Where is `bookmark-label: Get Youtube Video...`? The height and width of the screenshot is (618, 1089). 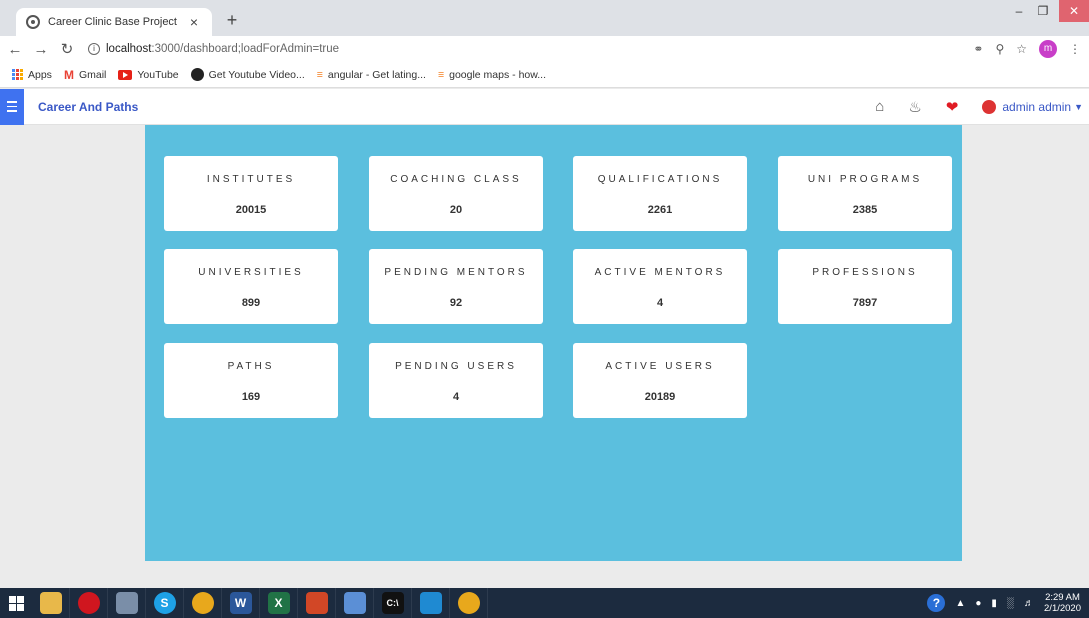
bookmark-label: Get Youtube Video... is located at coordinates (256, 74).